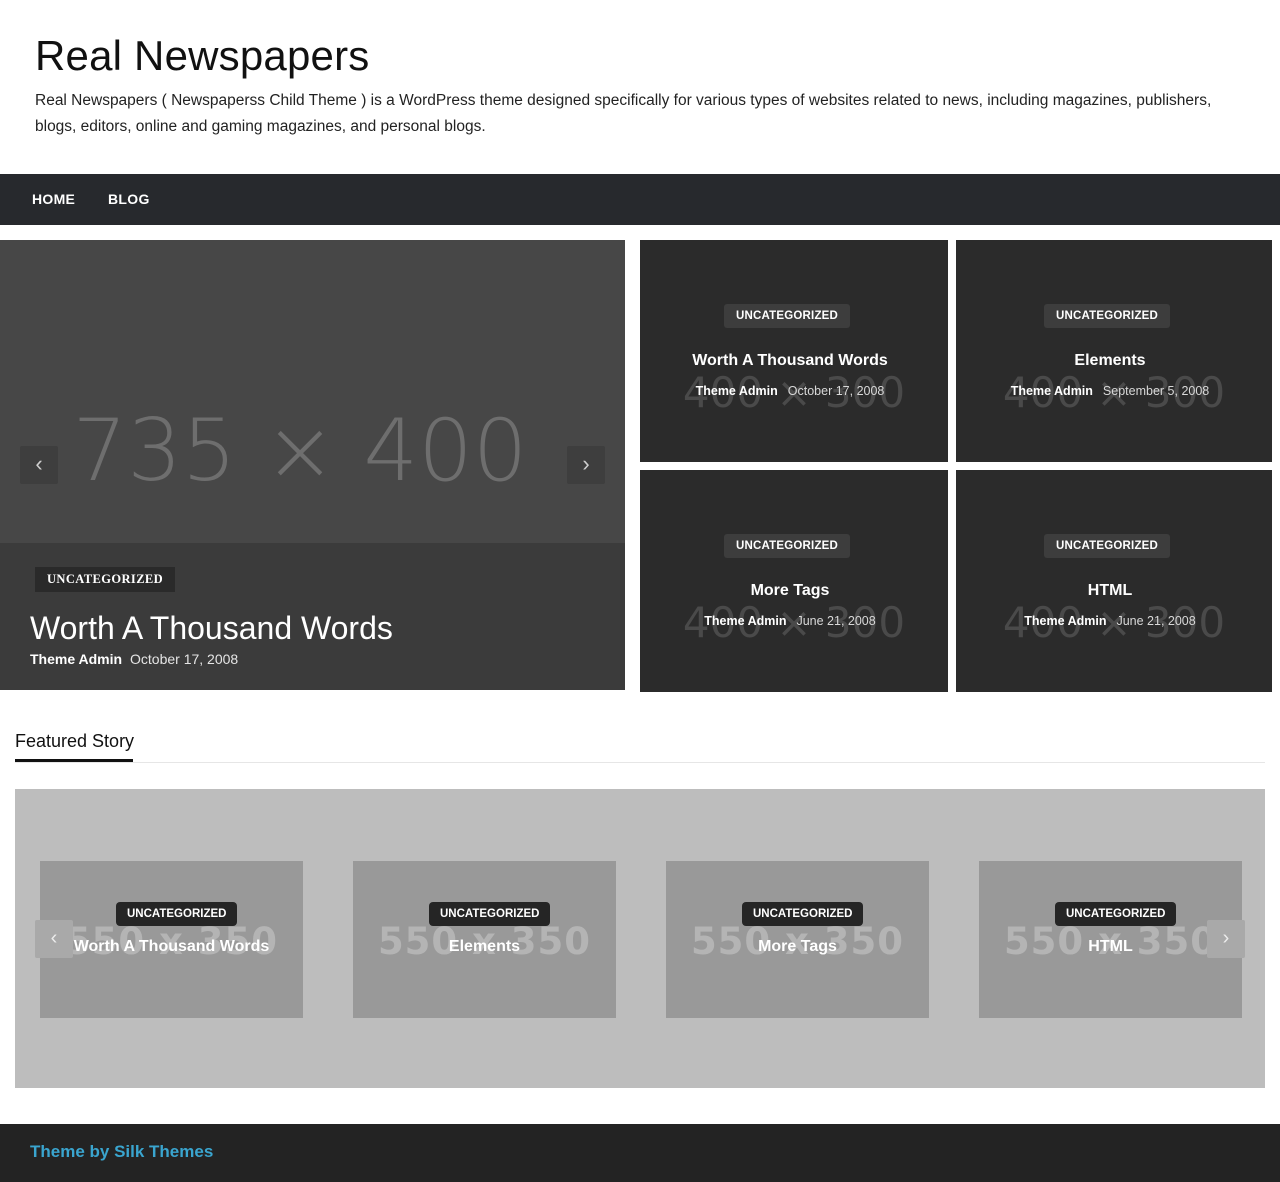 The height and width of the screenshot is (1182, 1280). What do you see at coordinates (121, 1152) in the screenshot?
I see `footer-credit-link: Theme by Silk Themes` at bounding box center [121, 1152].